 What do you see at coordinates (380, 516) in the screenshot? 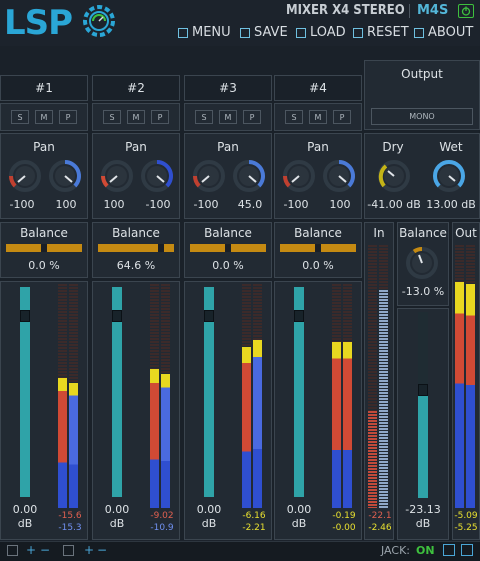
I see `in-meter-left-value: -22.1` at bounding box center [380, 516].